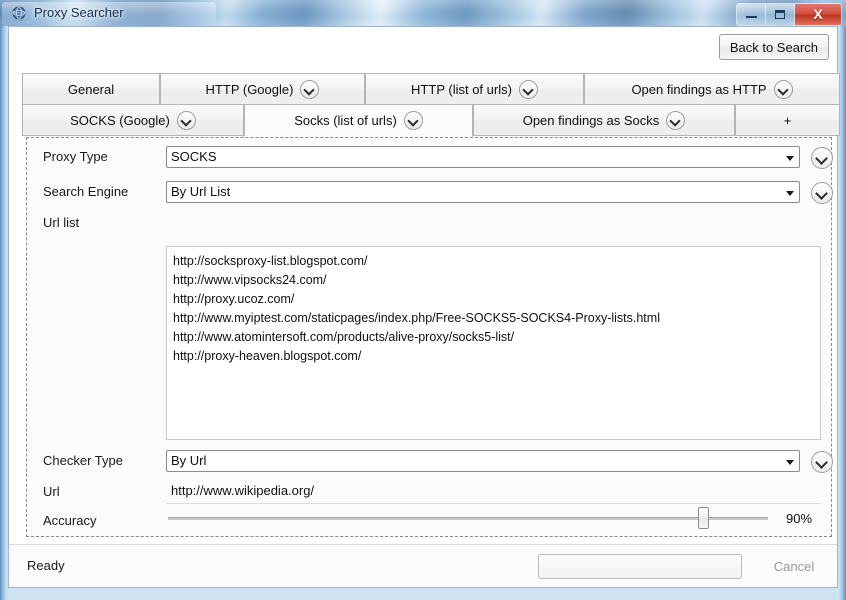 Image resolution: width=846 pixels, height=600 pixels. Describe the element at coordinates (751, 17) in the screenshot. I see `minimize-icon` at that location.